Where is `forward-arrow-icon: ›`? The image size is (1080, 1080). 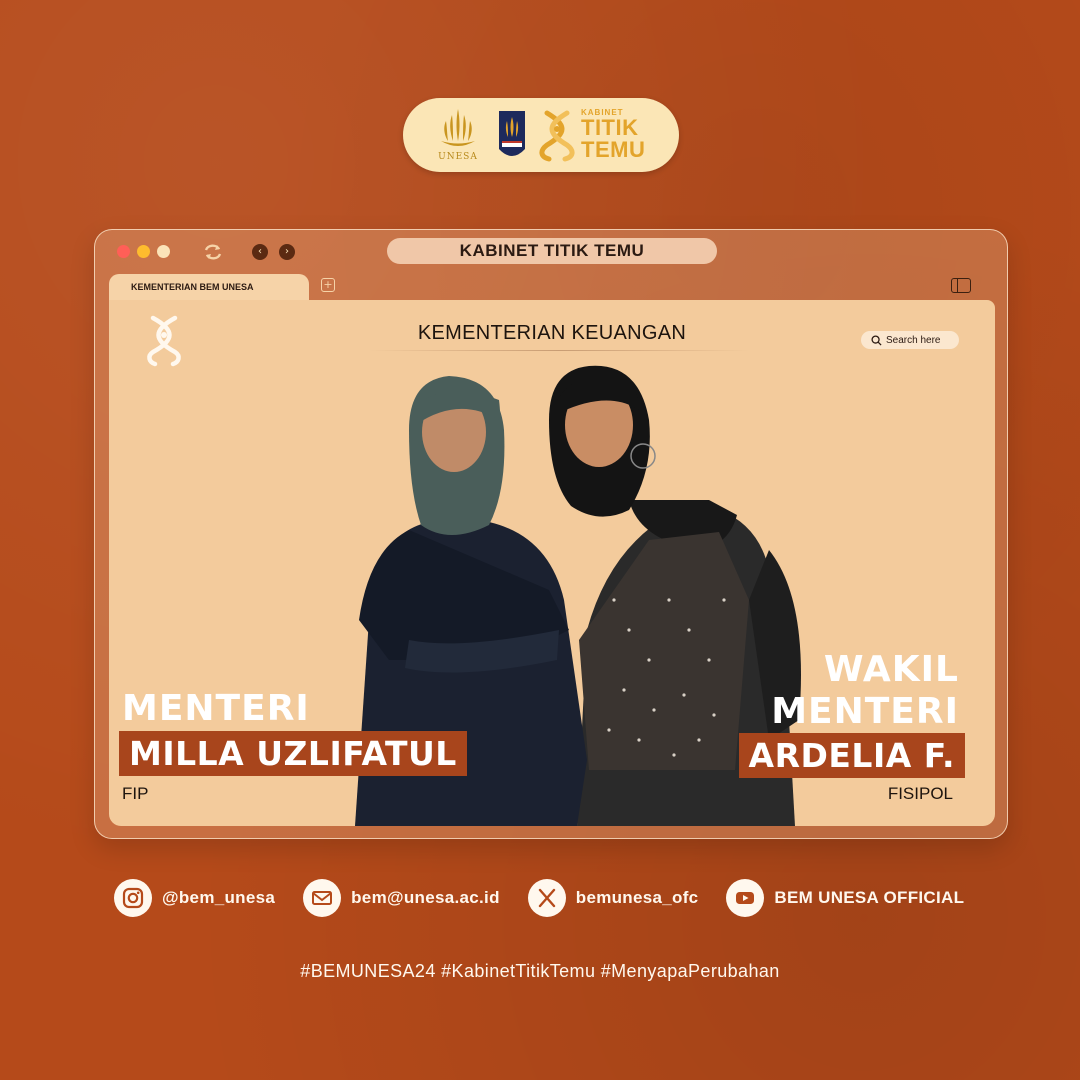 forward-arrow-icon: › is located at coordinates (287, 252).